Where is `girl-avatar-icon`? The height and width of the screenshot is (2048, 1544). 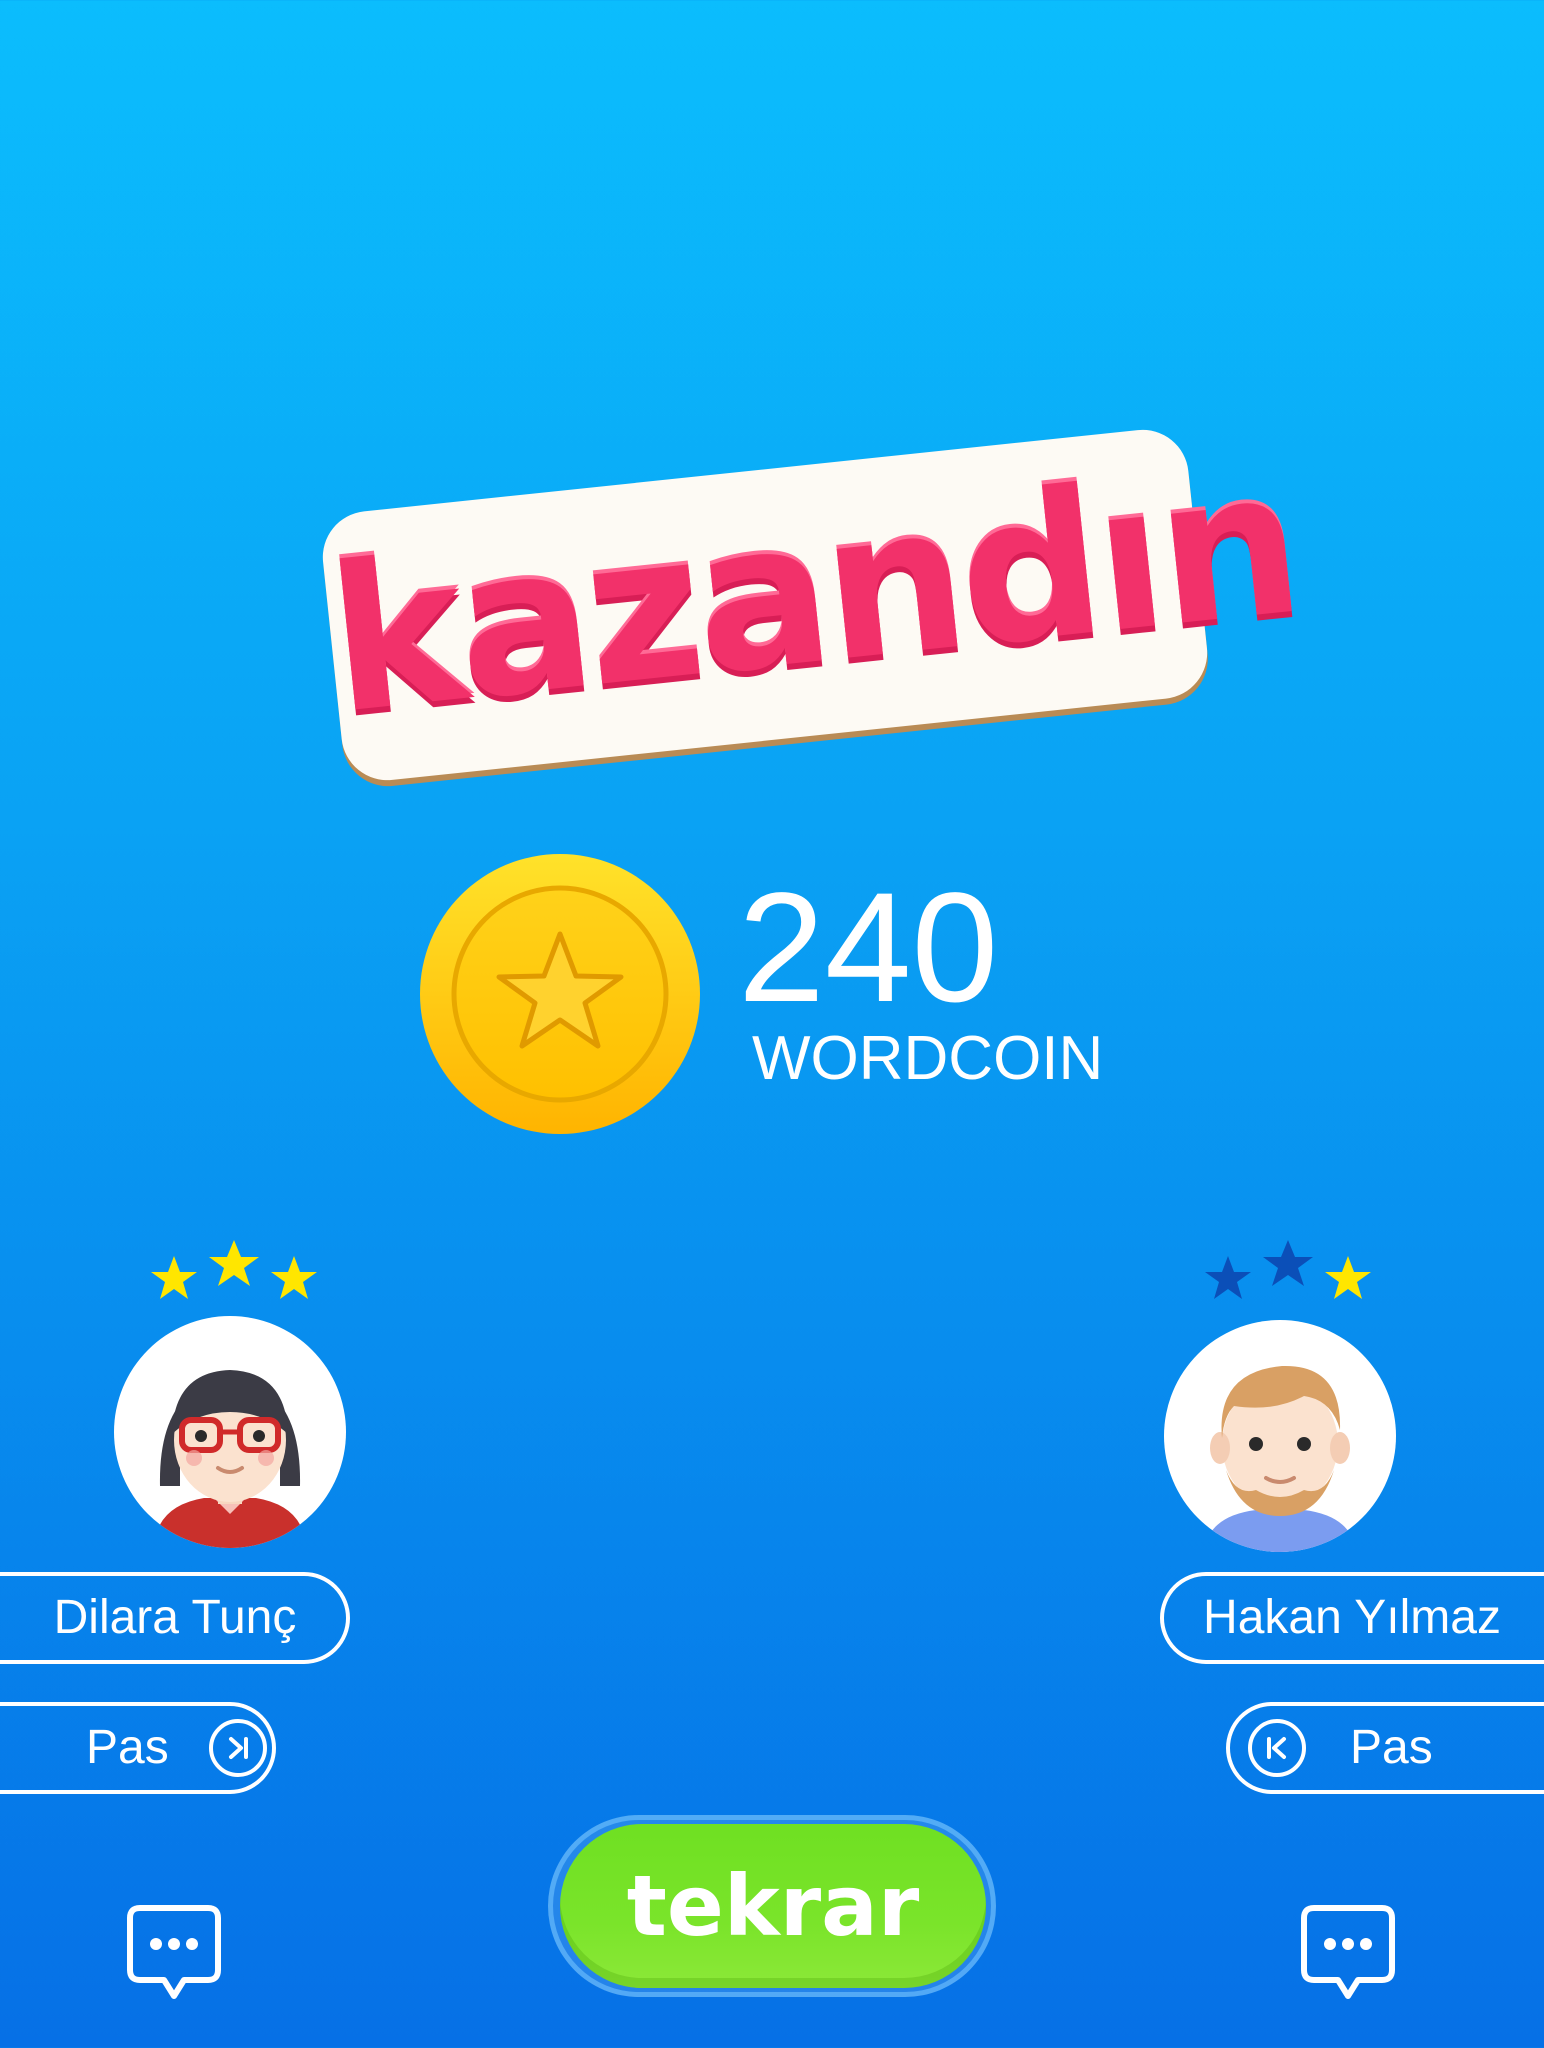
girl-avatar-icon is located at coordinates (230, 1459).